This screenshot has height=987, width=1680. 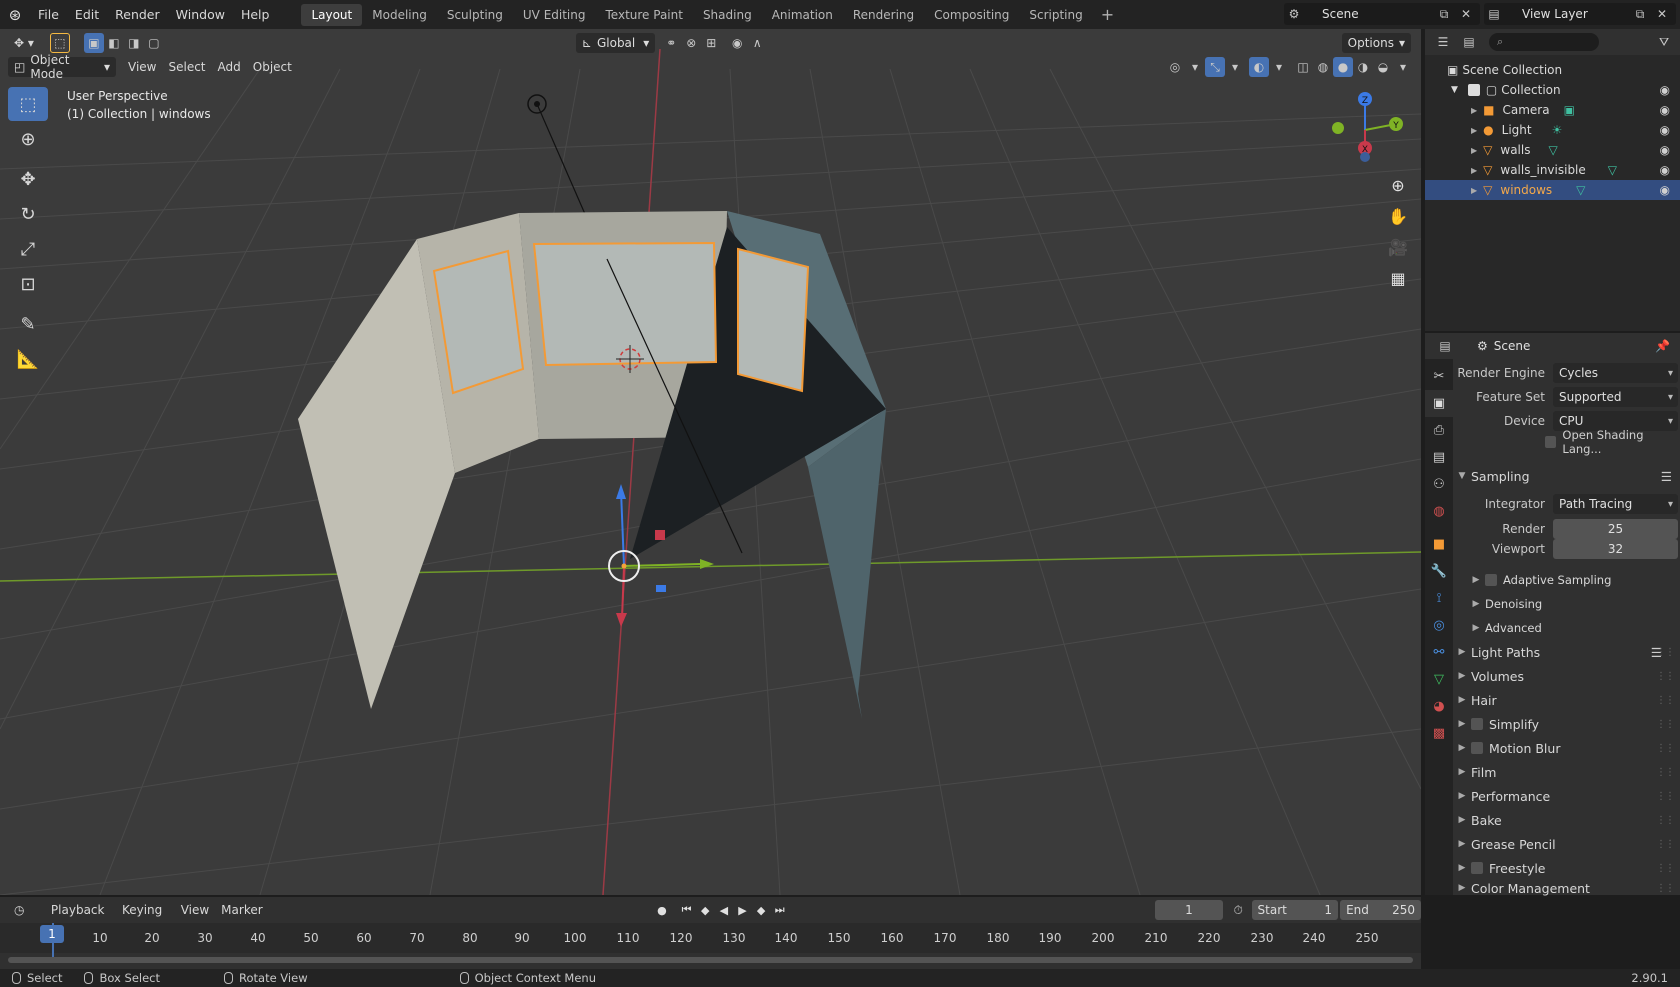 What do you see at coordinates (255, 14) in the screenshot?
I see `menu-help: Help` at bounding box center [255, 14].